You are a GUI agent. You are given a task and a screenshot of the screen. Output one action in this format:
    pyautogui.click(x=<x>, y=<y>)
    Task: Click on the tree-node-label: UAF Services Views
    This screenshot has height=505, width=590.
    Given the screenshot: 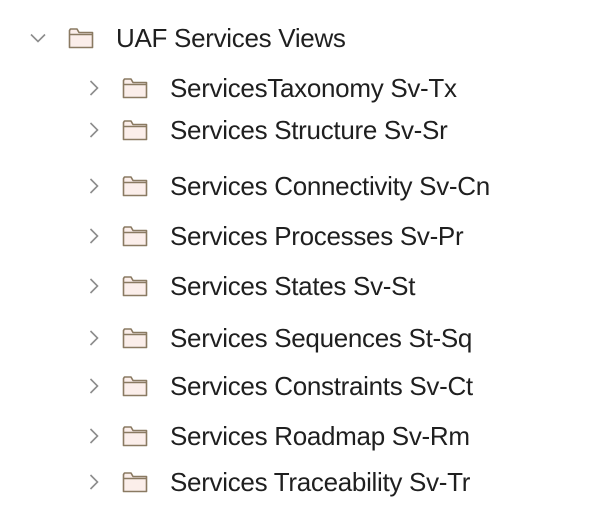 What is the action you would take?
    pyautogui.click(x=231, y=38)
    